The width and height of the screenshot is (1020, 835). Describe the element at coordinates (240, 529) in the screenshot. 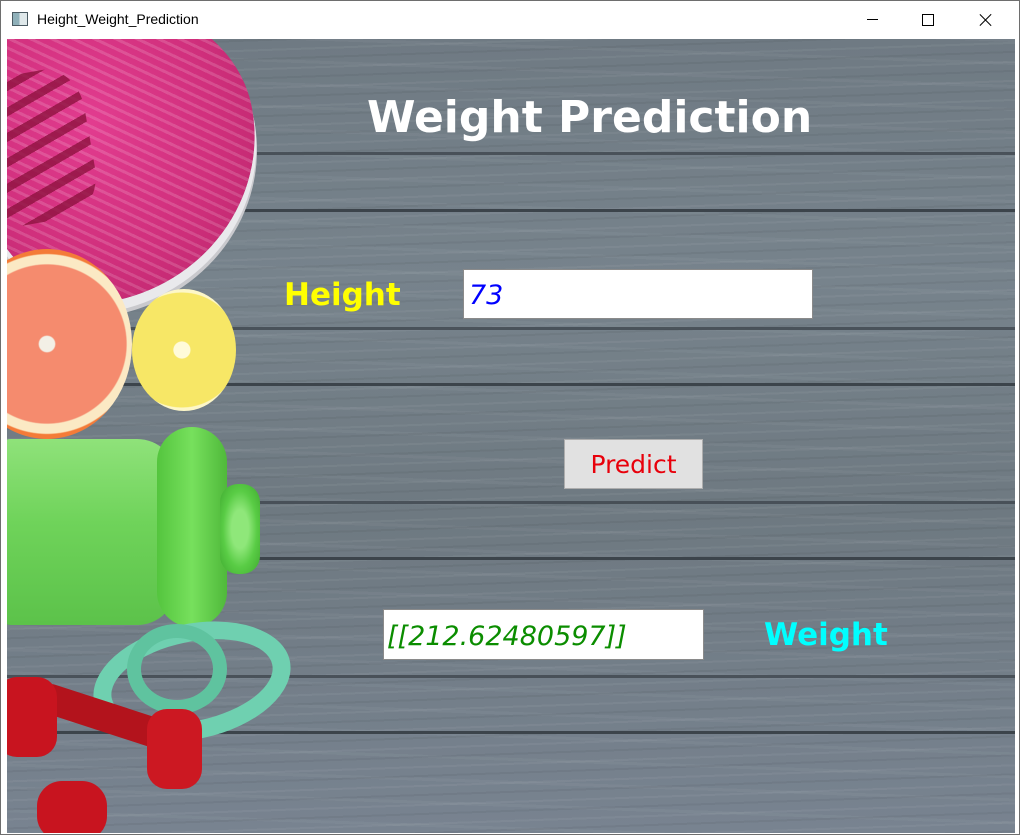

I see `shaker-nozzle-image` at that location.